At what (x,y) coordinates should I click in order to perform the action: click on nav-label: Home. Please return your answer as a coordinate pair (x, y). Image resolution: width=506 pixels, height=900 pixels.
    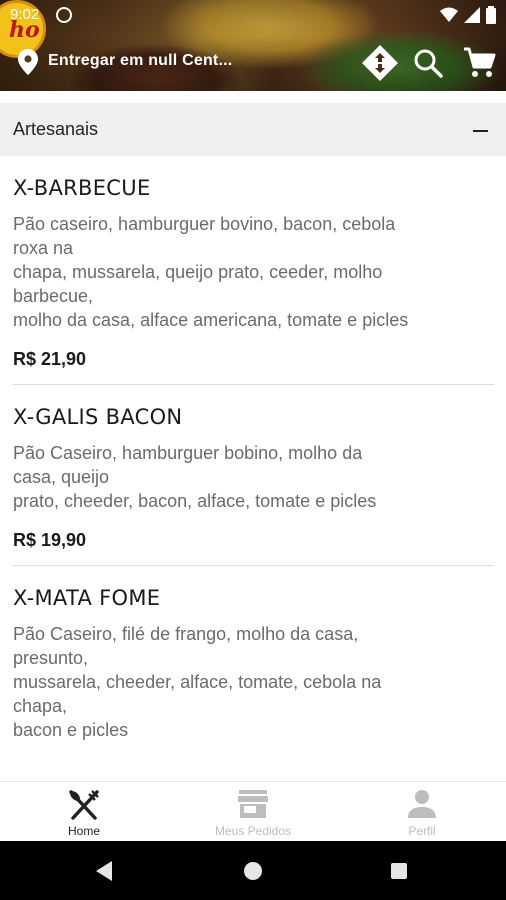
    Looking at the image, I should click on (83, 831).